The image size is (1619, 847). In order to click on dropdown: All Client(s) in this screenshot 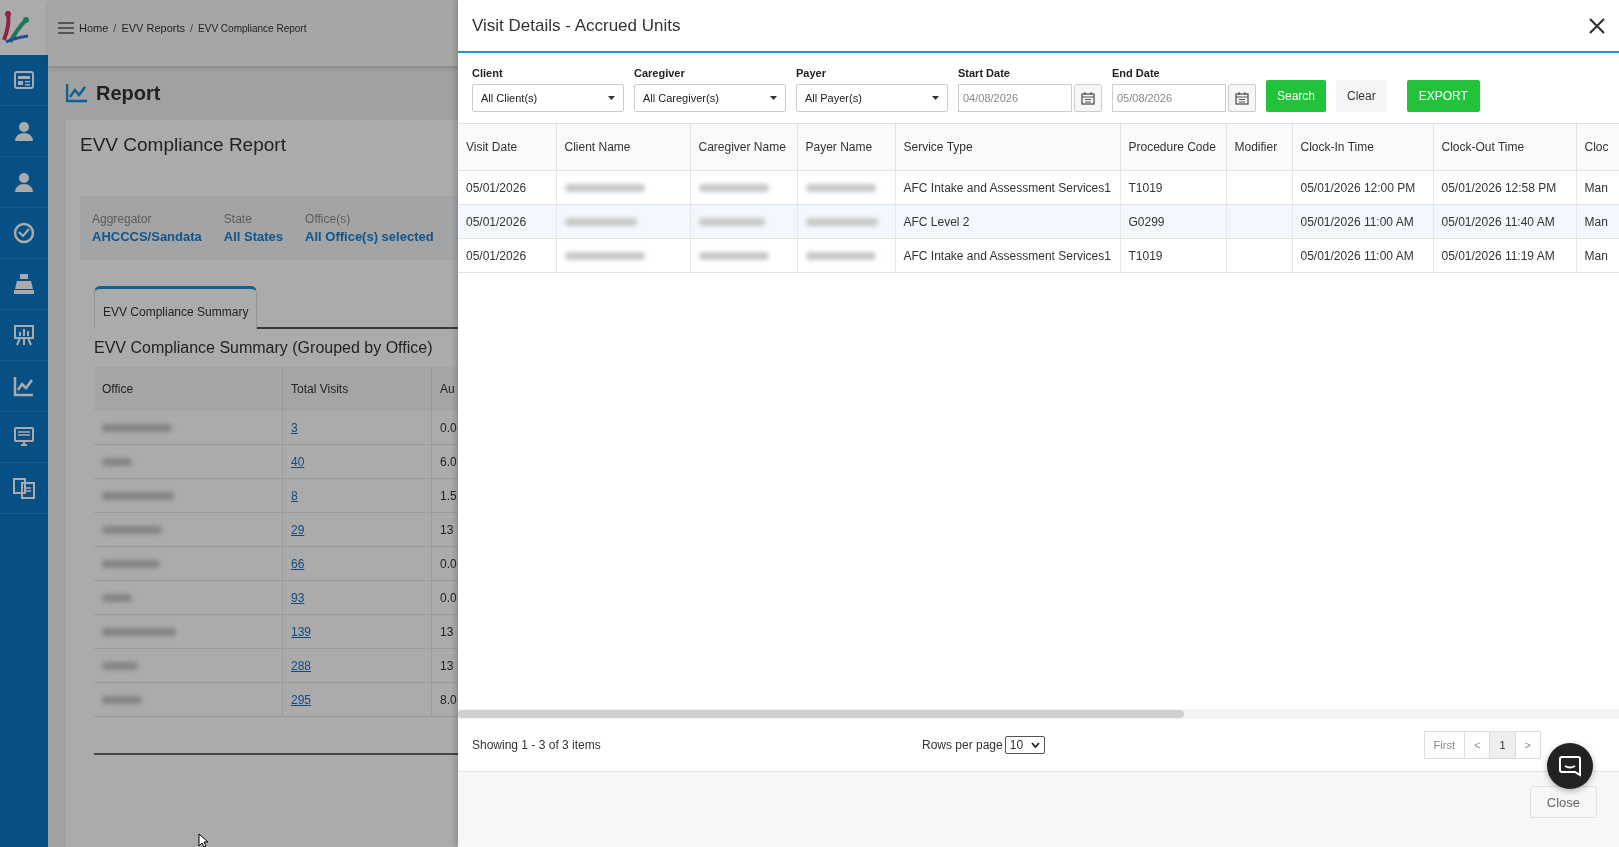, I will do `click(548, 98)`.